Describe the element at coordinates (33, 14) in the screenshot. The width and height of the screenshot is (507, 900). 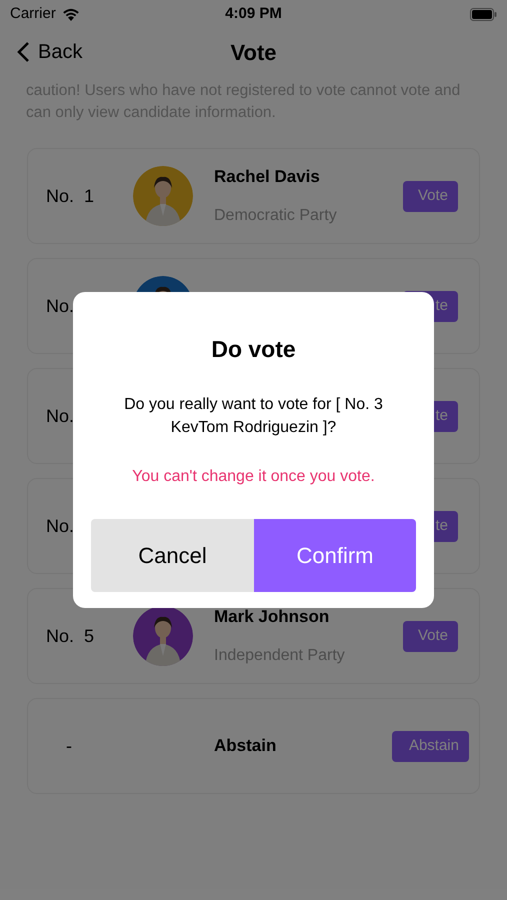
I see `carrier-label: Carrier` at that location.